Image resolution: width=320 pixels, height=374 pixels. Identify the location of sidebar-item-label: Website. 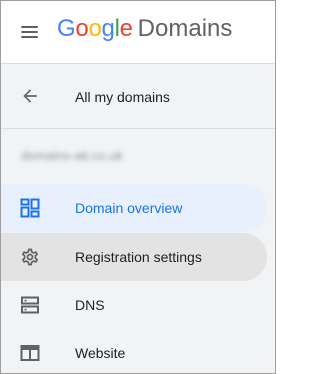
(100, 353).